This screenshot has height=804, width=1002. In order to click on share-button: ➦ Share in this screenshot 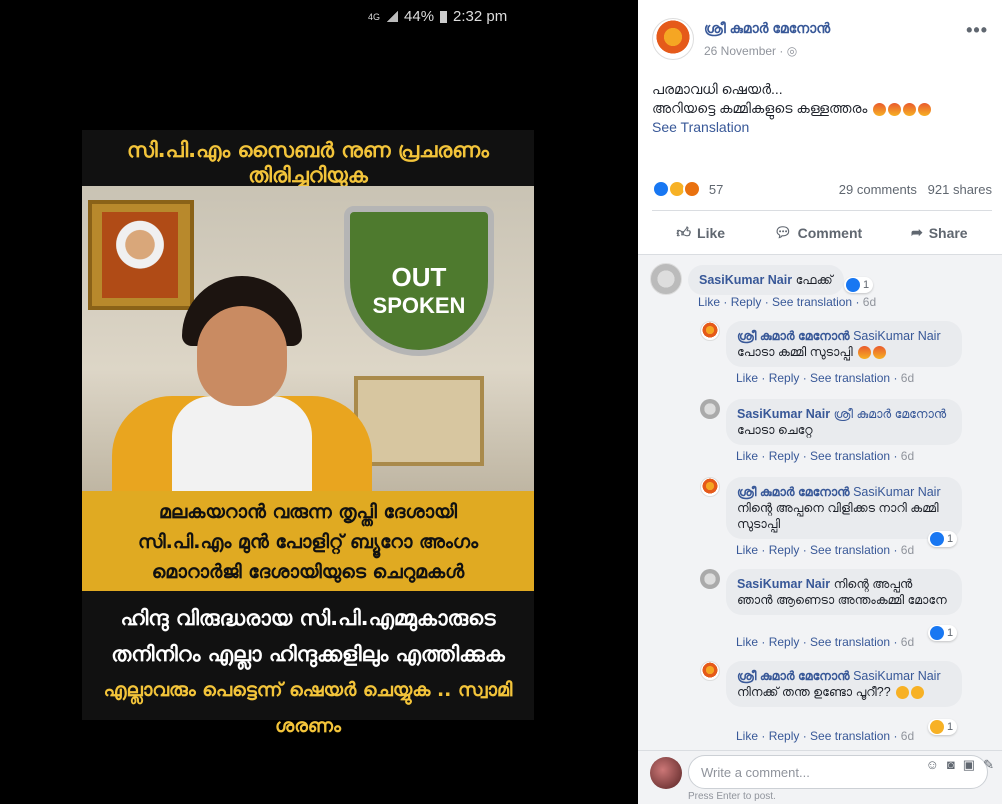, I will do `click(939, 232)`.